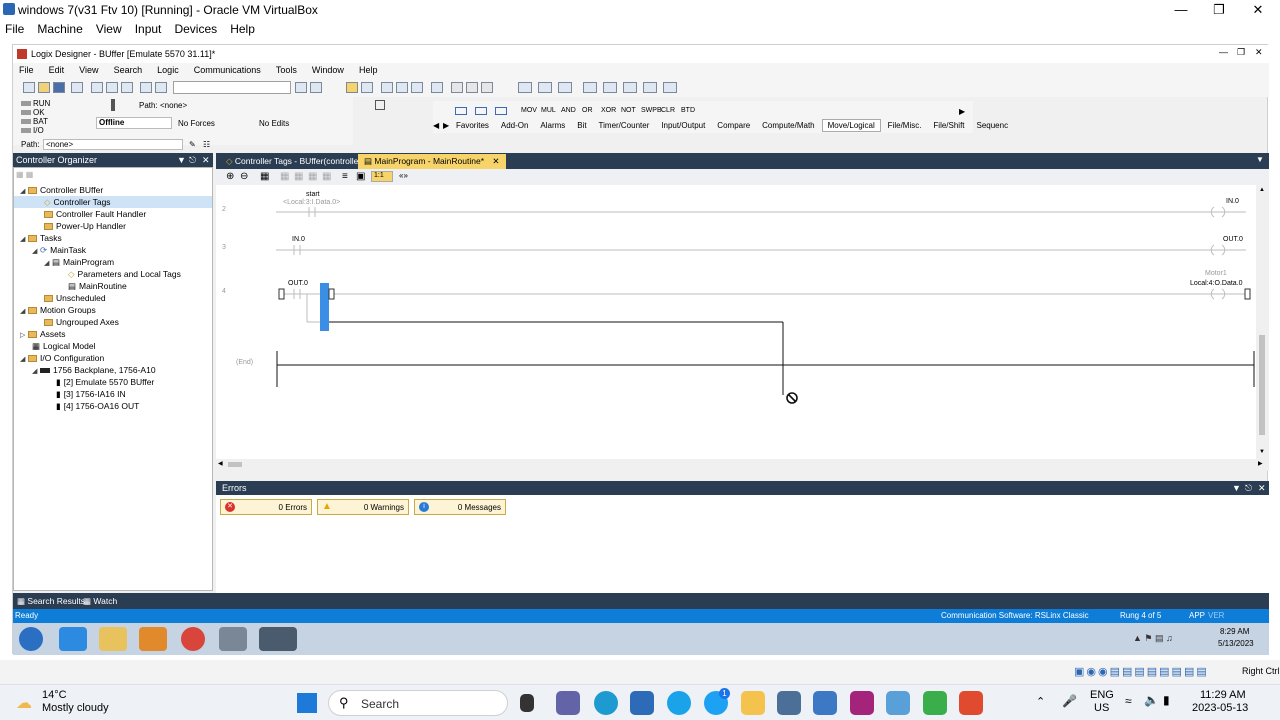  What do you see at coordinates (124, 274) in the screenshot?
I see `tree-node-parameters: ◇ Parameters and Local Tags` at bounding box center [124, 274].